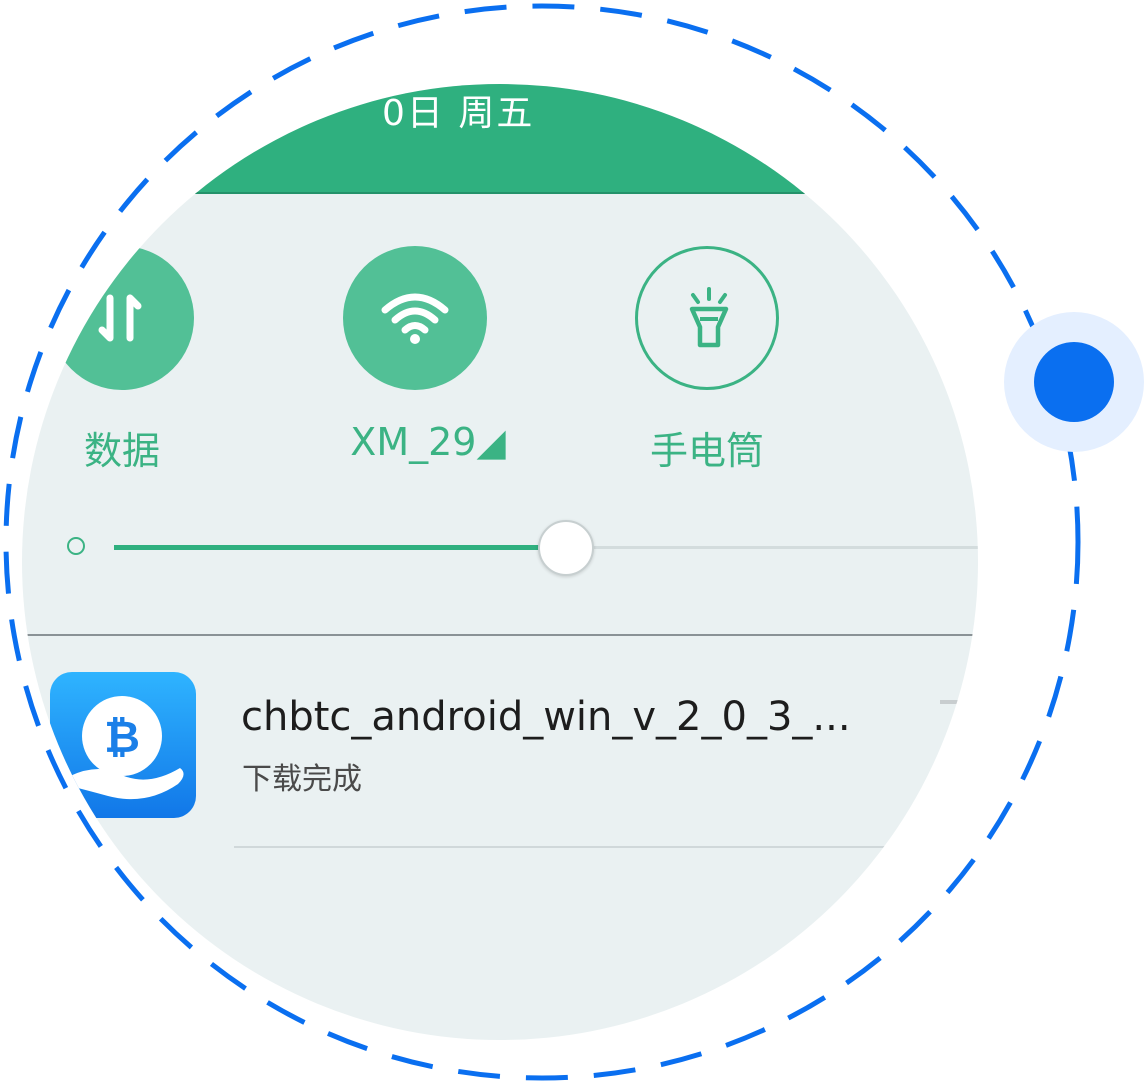 The width and height of the screenshot is (1144, 1084). I want to click on status-header: 0日 周五, so click(500, 139).